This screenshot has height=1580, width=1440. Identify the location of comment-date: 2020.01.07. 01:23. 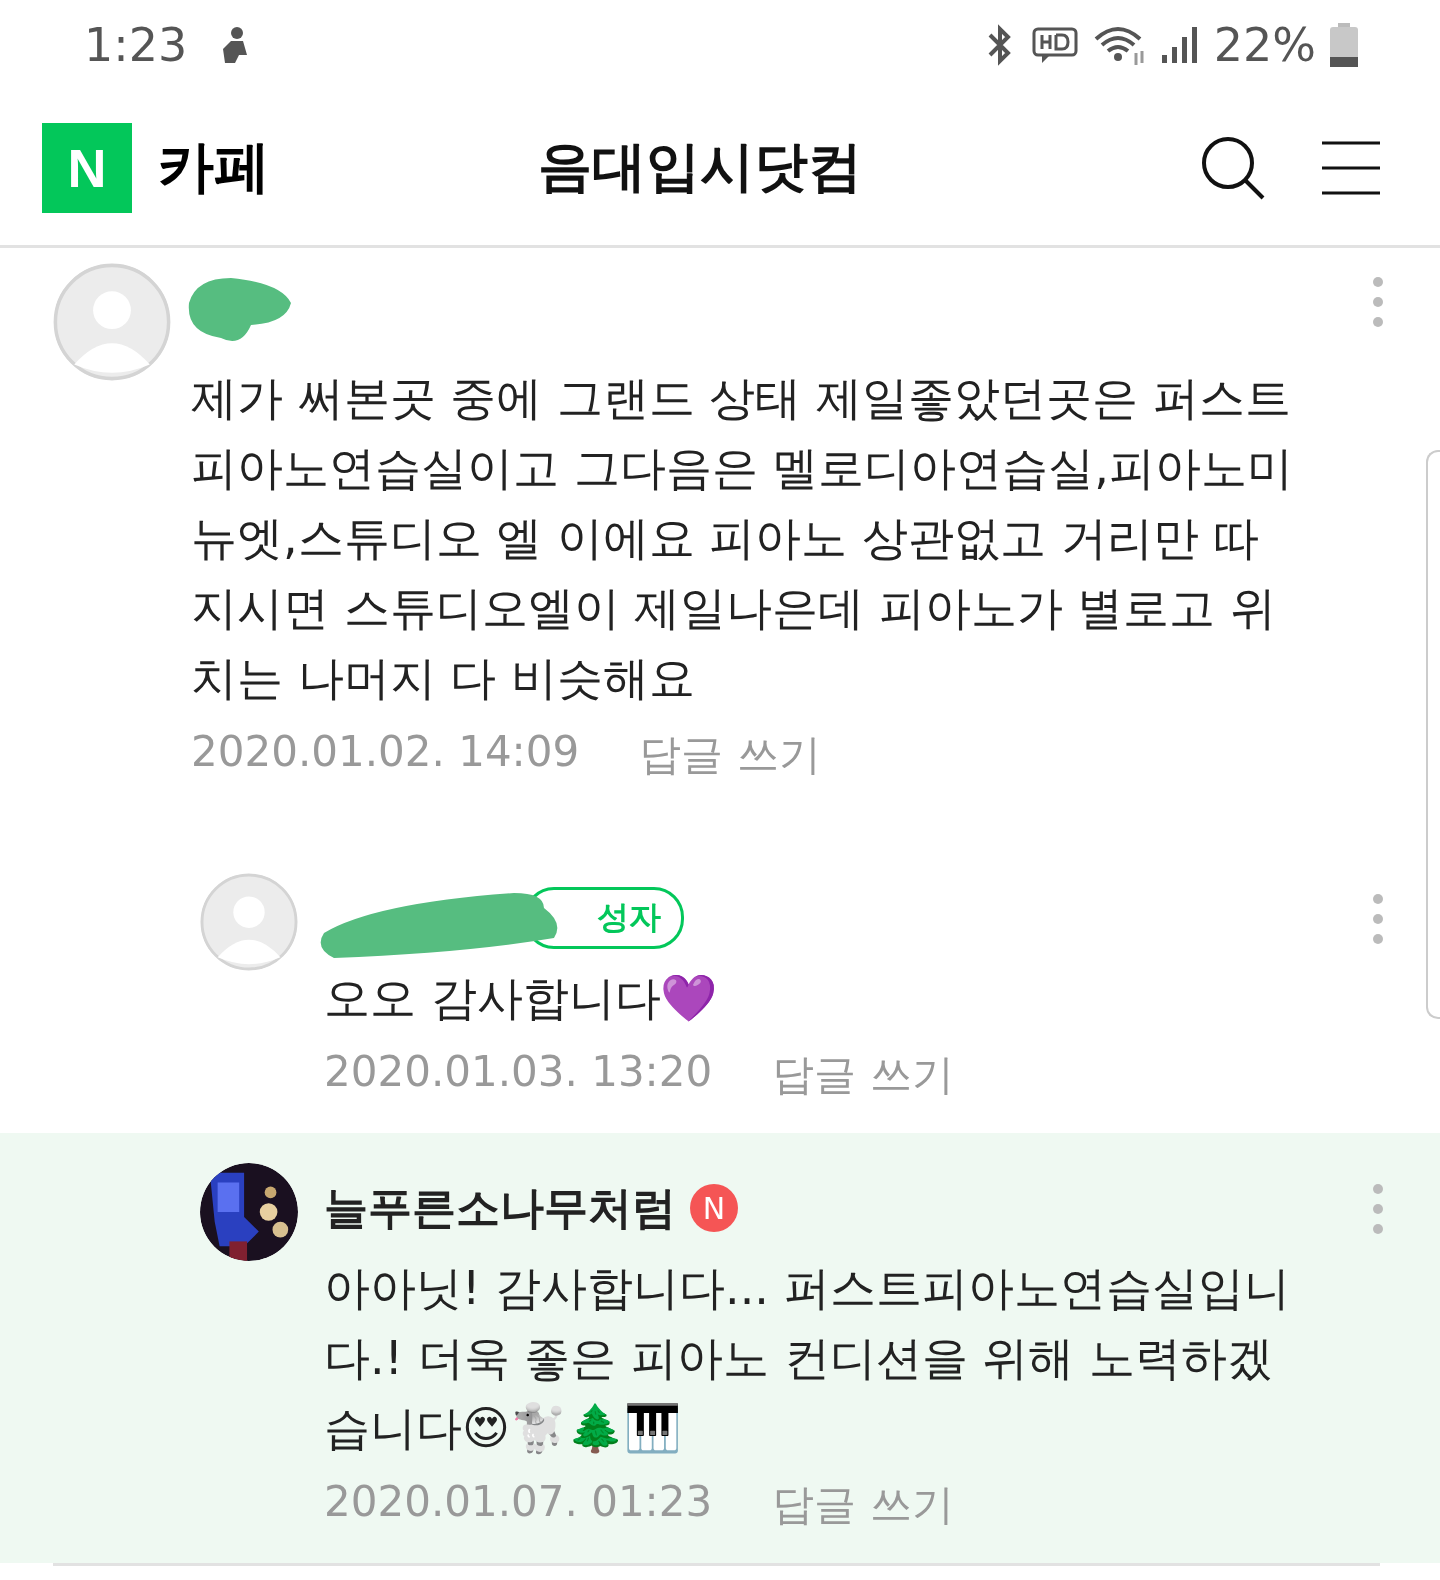
(518, 1502).